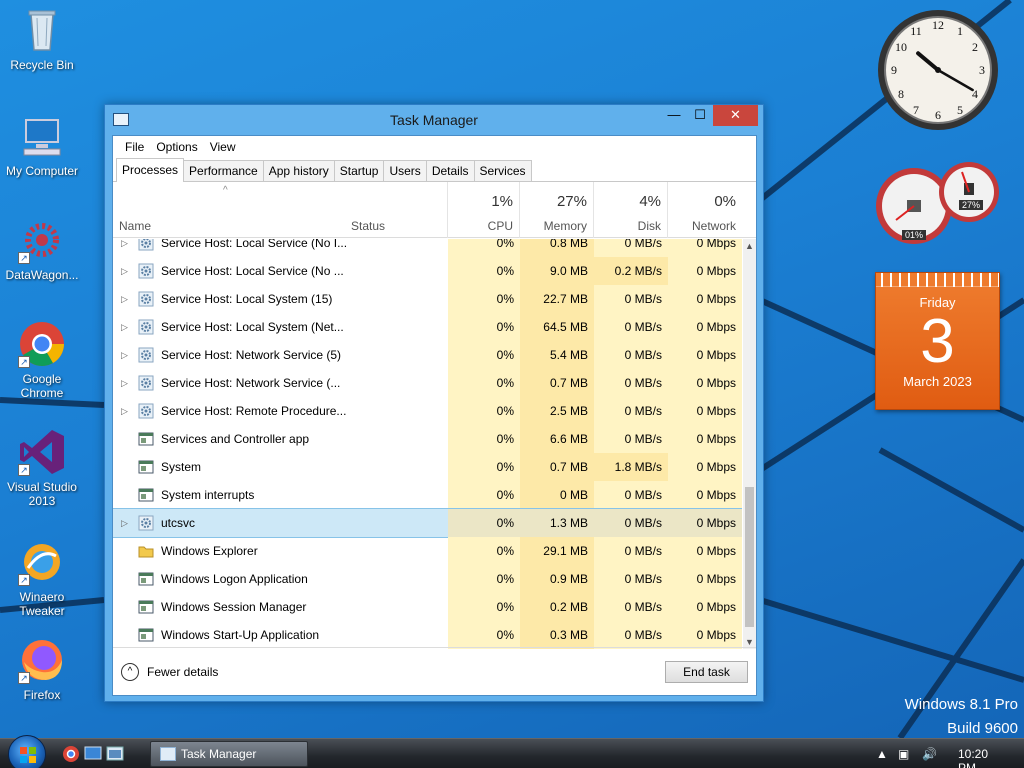  Describe the element at coordinates (903, 754) in the screenshot. I see `network-tray-icon: ▣` at that location.